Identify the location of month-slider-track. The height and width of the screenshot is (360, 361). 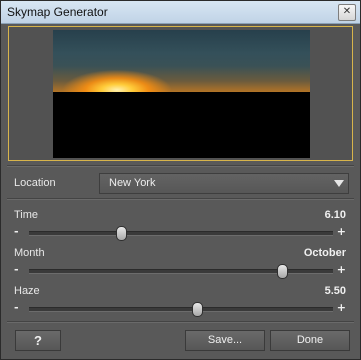
(181, 271).